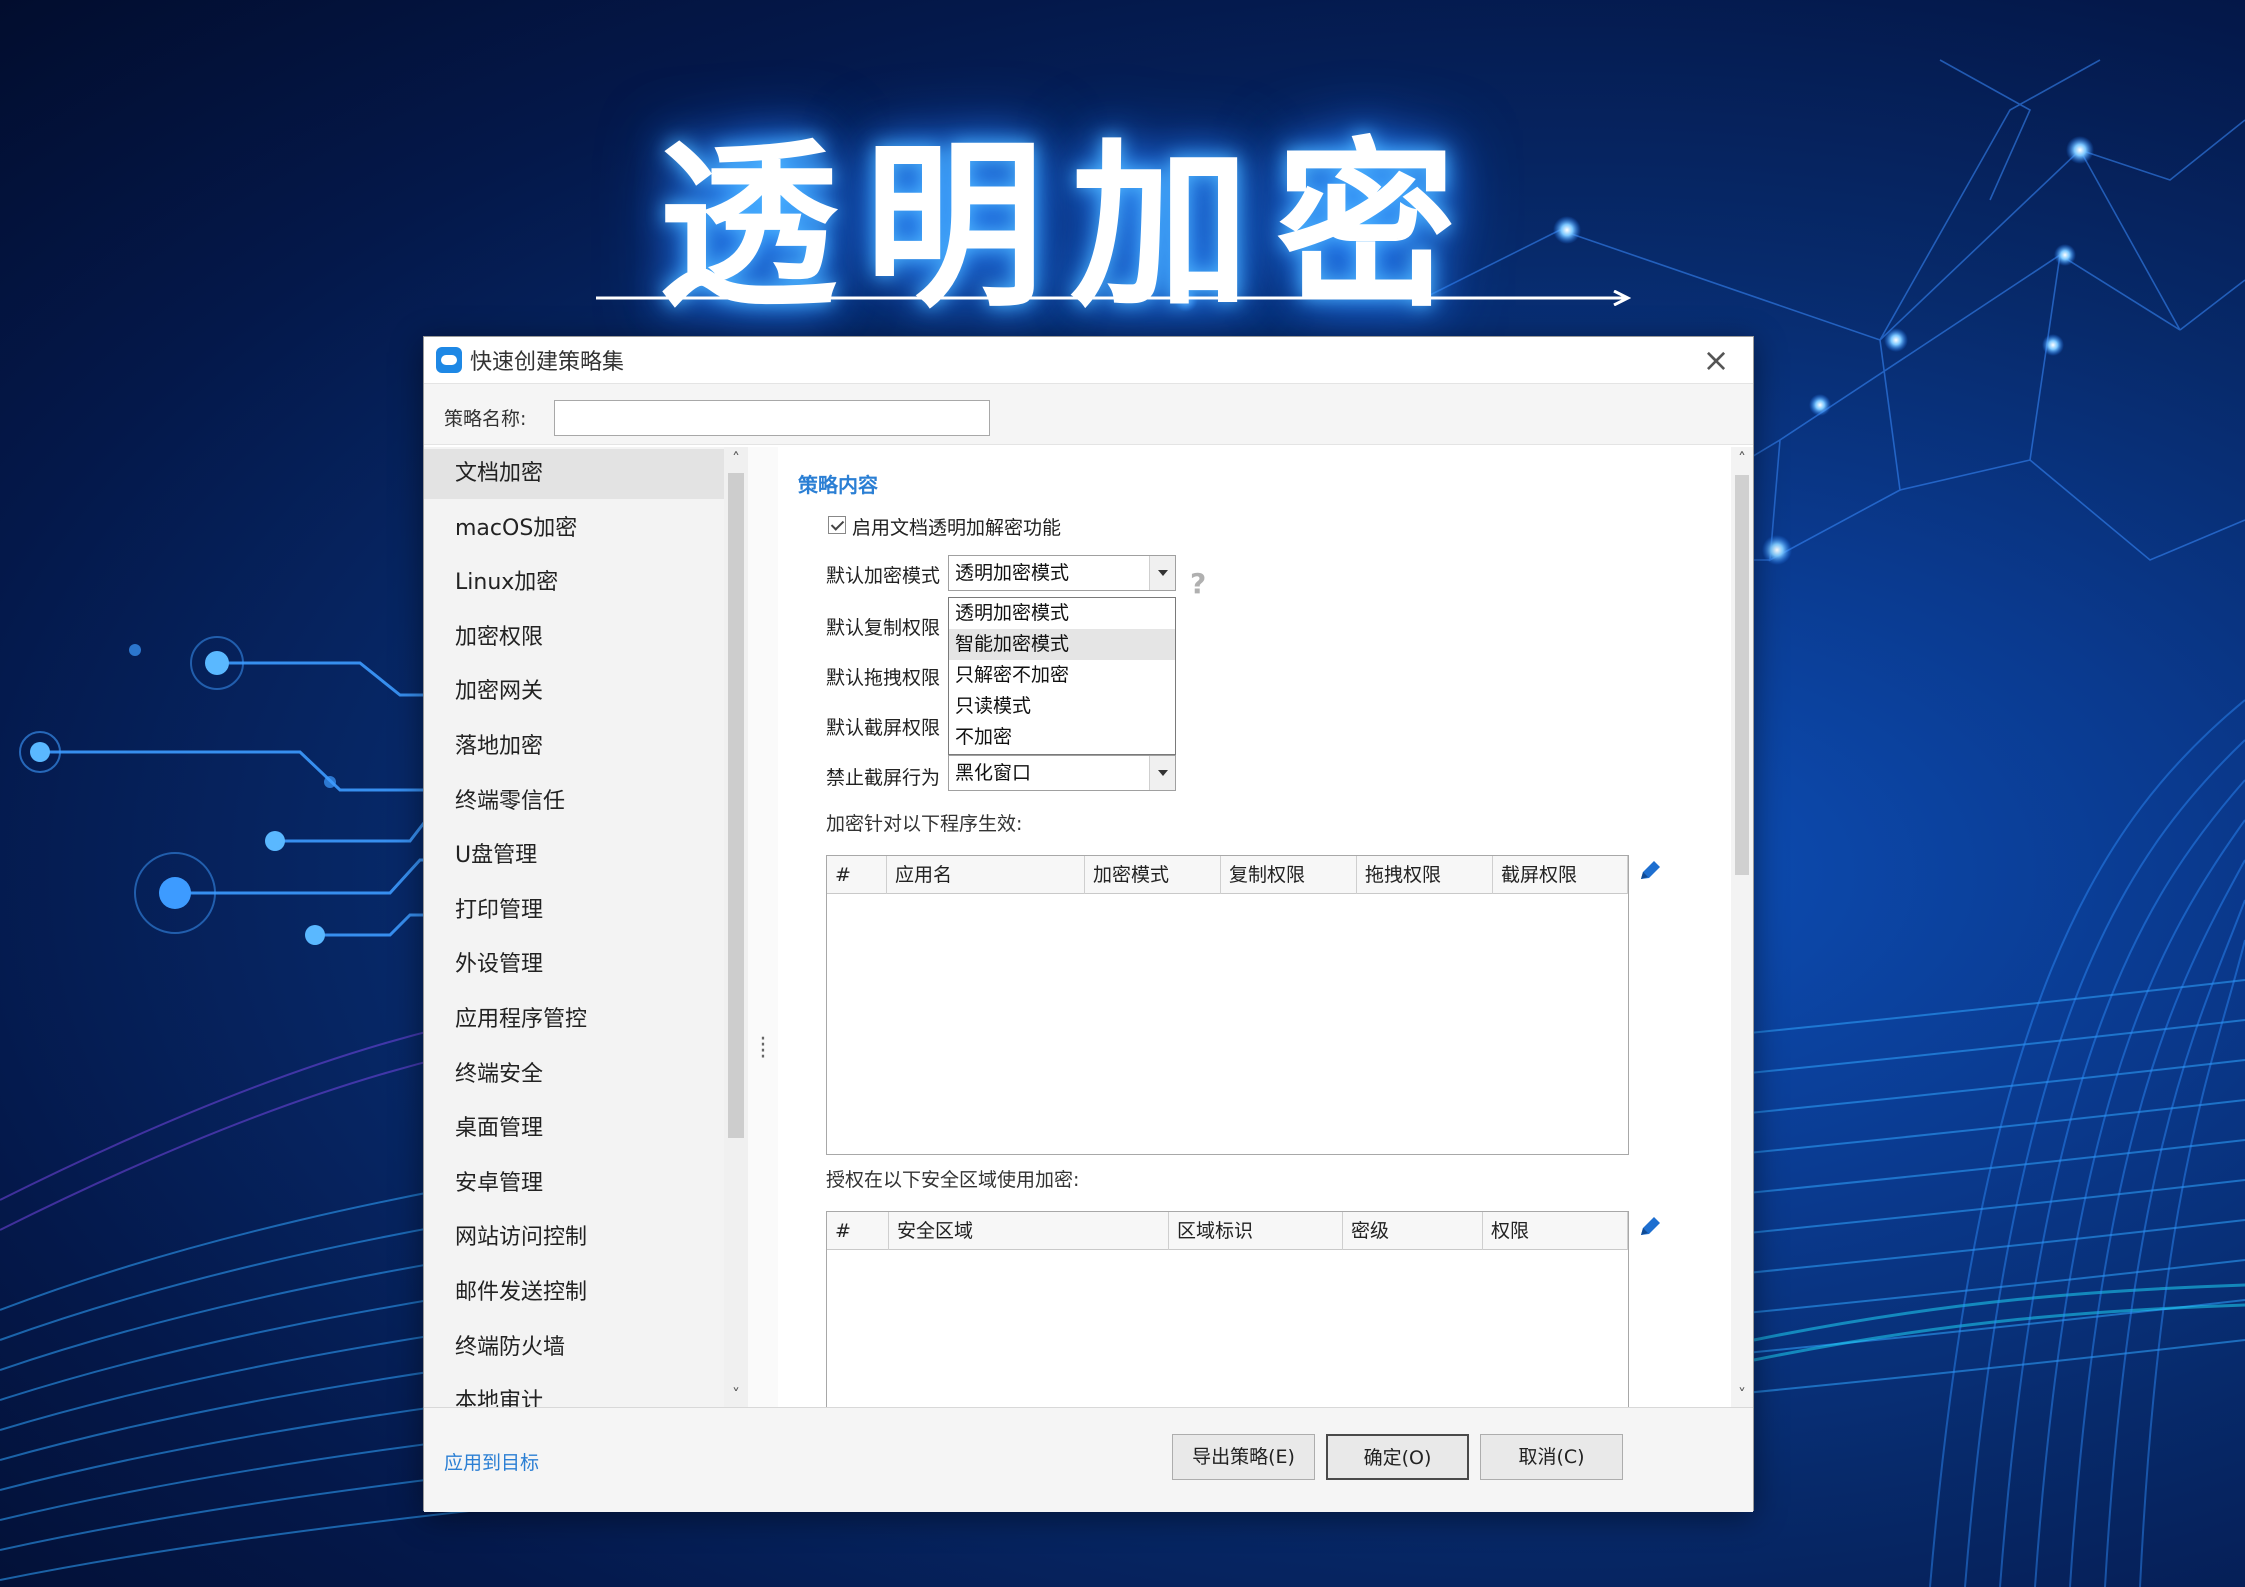  Describe the element at coordinates (1088, 360) in the screenshot. I see `dialog-titlebar: 快速创建策略集 ×` at that location.